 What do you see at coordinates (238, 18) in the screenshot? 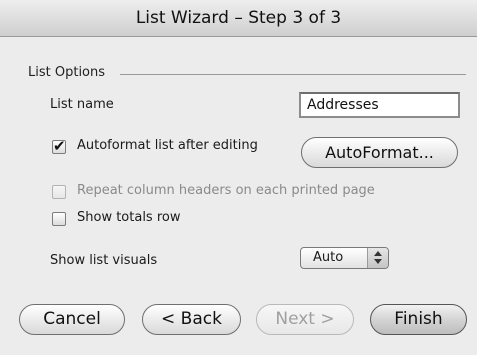
I see `window-title: List Wizard – Step 3 of 3` at bounding box center [238, 18].